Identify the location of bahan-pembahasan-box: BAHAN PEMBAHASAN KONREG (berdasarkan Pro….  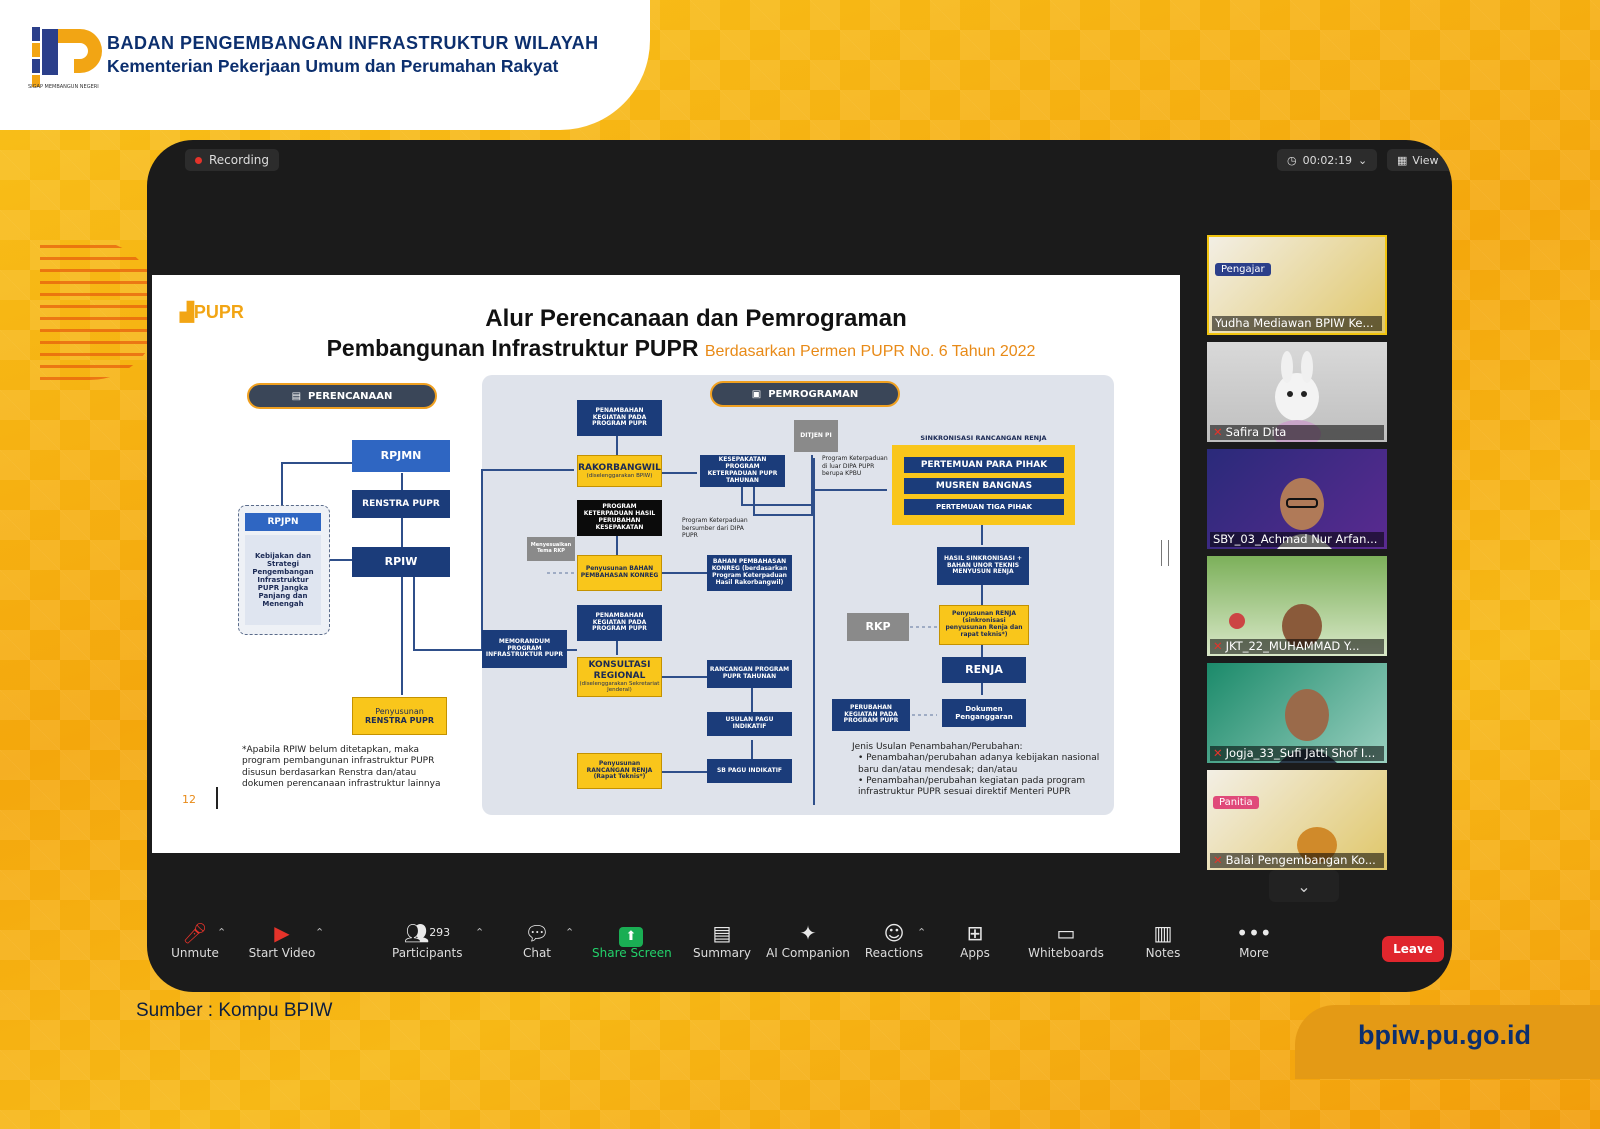
(749, 573).